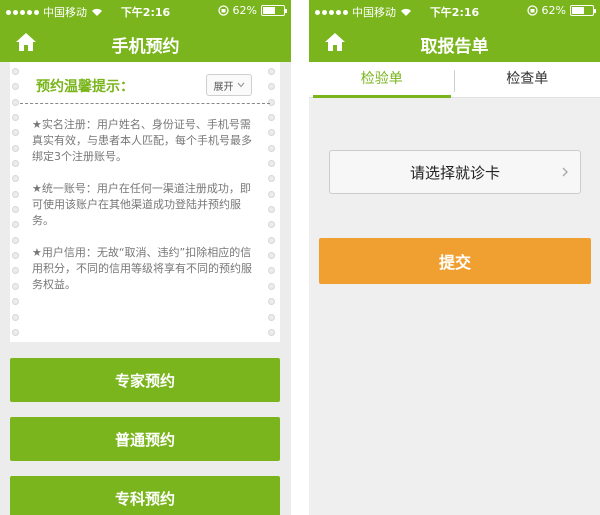 This screenshot has height=515, width=600. I want to click on card-perforation-right, so click(273, 202).